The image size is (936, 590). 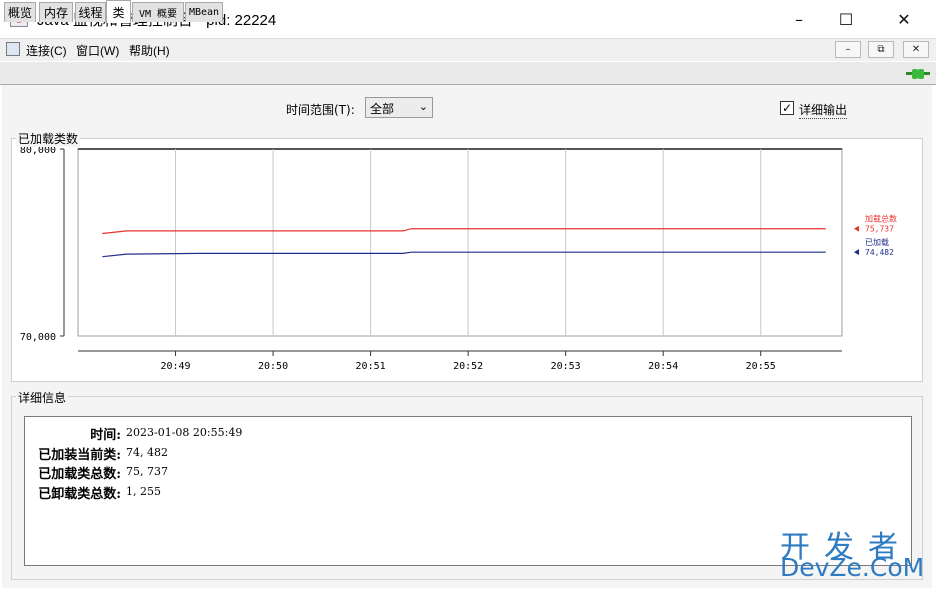 I want to click on tab-vm-summary: VM 概要, so click(x=158, y=12).